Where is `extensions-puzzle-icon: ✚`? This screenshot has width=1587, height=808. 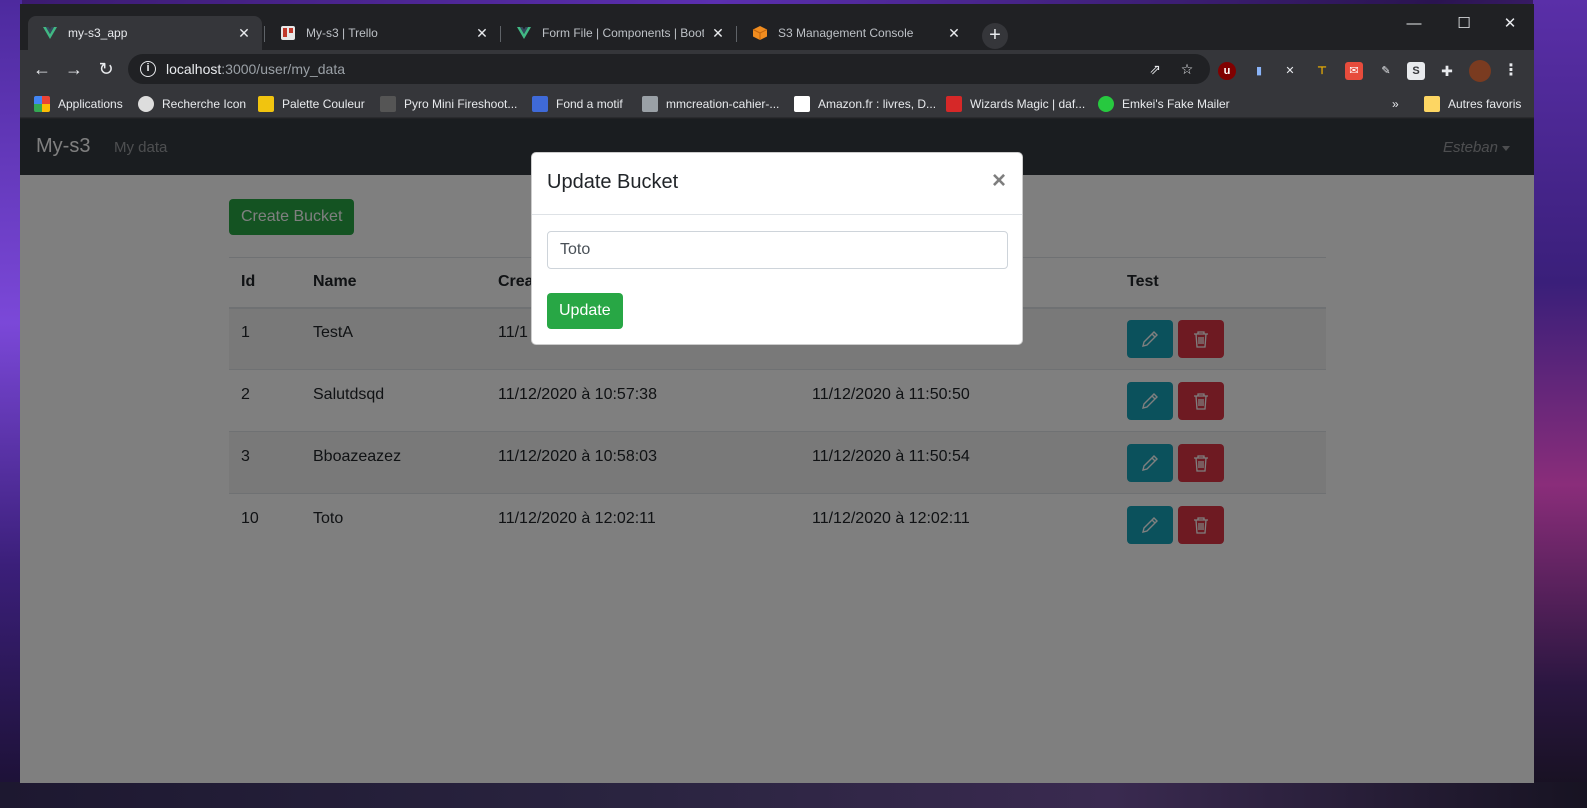 extensions-puzzle-icon: ✚ is located at coordinates (1447, 71).